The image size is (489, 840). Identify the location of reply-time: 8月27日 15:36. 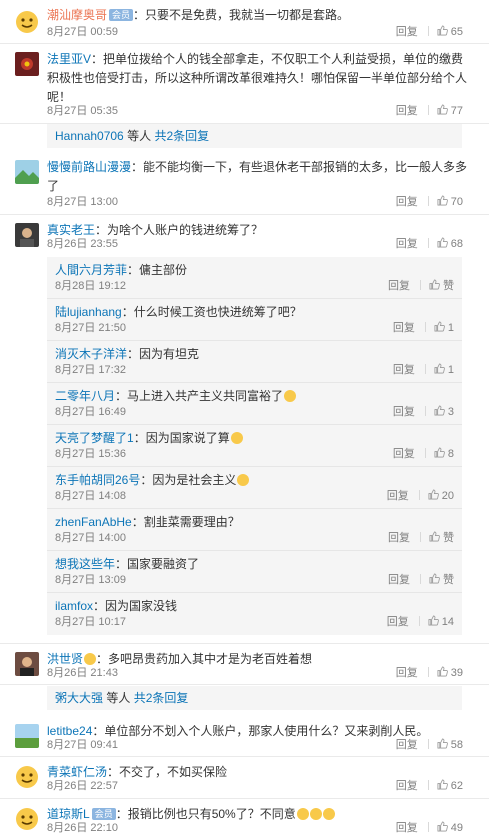
(90, 454).